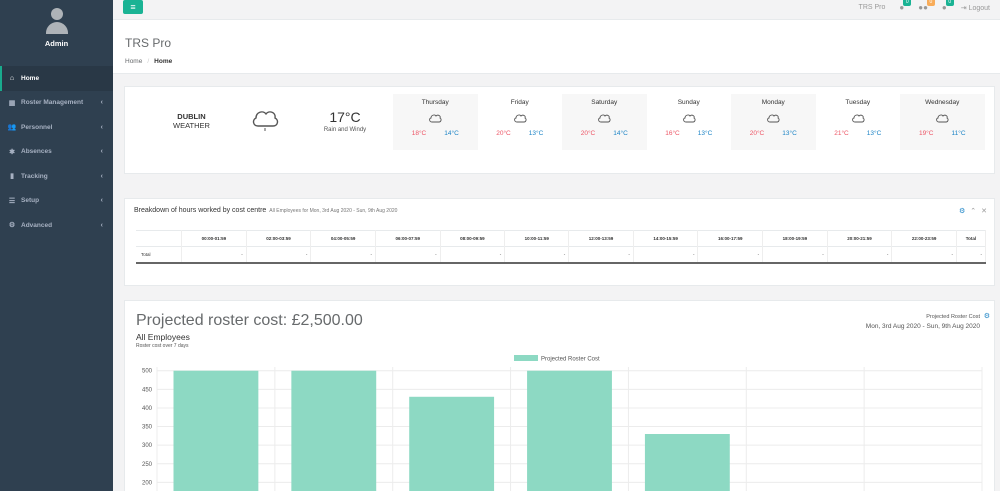 The image size is (1000, 491). Describe the element at coordinates (757, 133) in the screenshot. I see `high-temp: 20°C` at that location.